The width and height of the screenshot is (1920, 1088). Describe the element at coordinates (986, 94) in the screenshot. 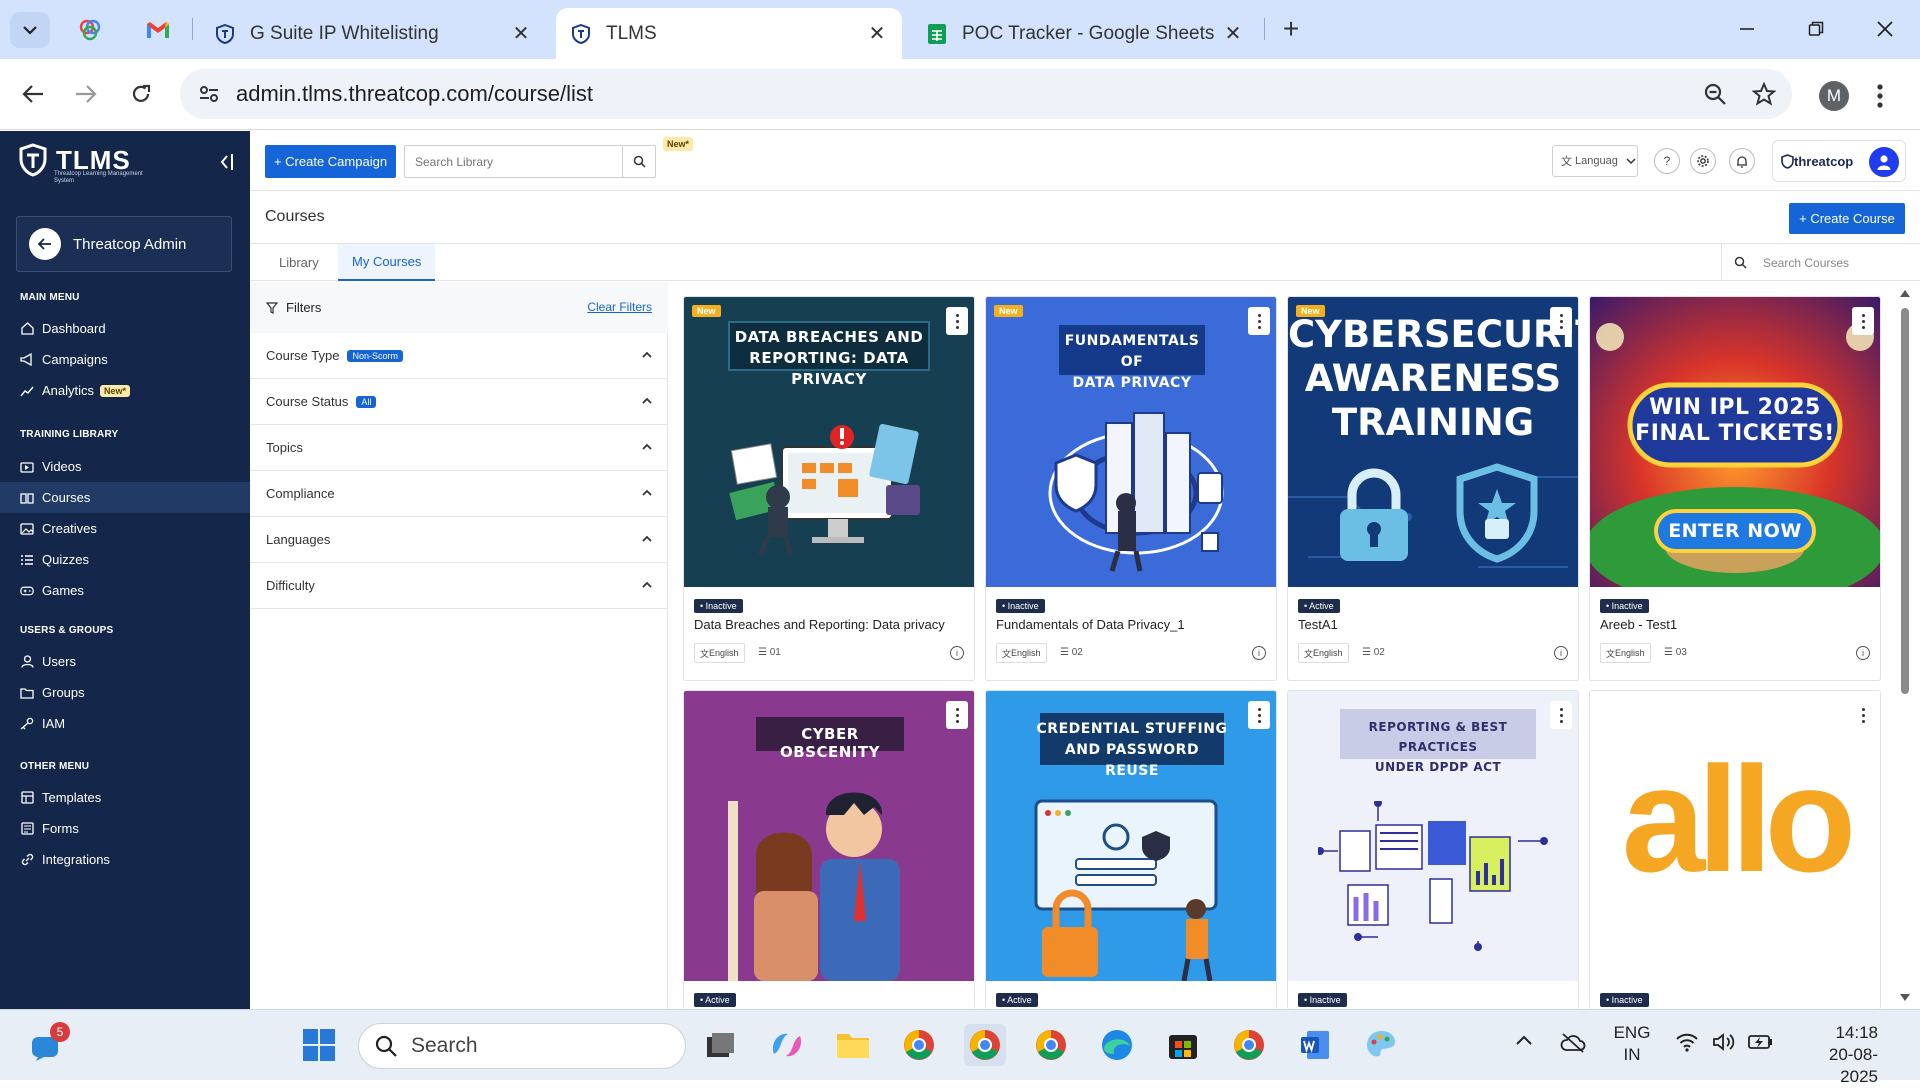

I see `url-omnibox: admin.tlms.threatcop.com/course/list` at that location.